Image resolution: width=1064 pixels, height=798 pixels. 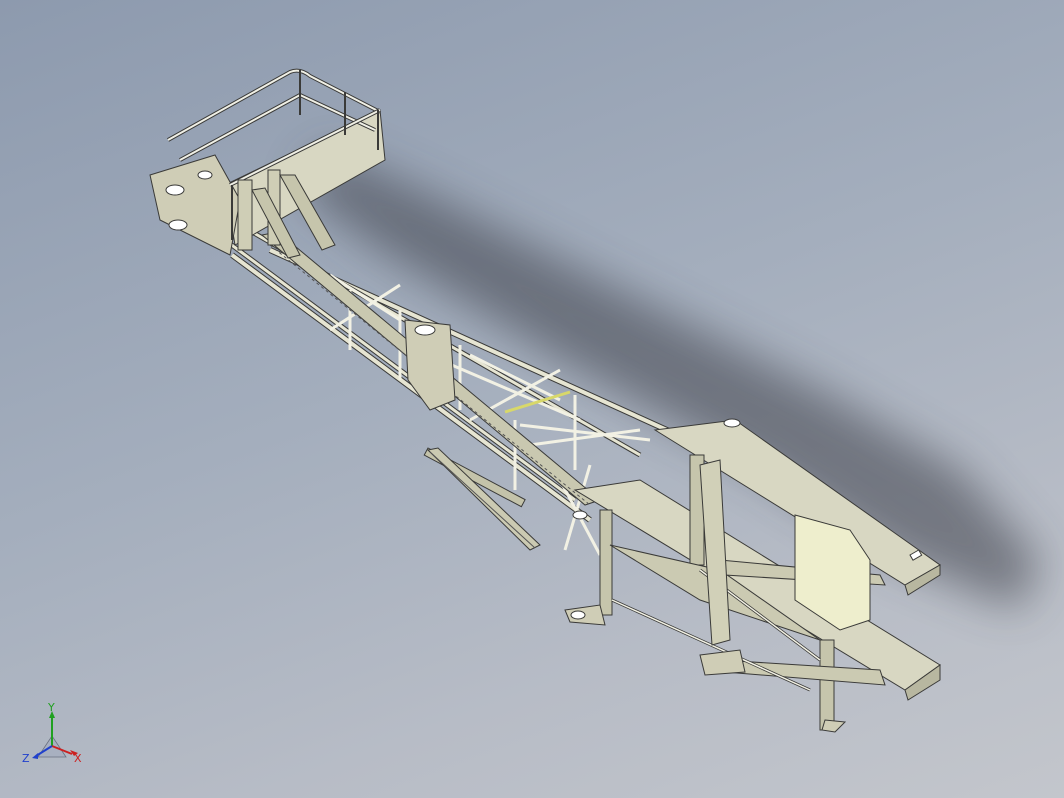 What do you see at coordinates (53, 737) in the screenshot?
I see `orientation-triad: Y X Z` at bounding box center [53, 737].